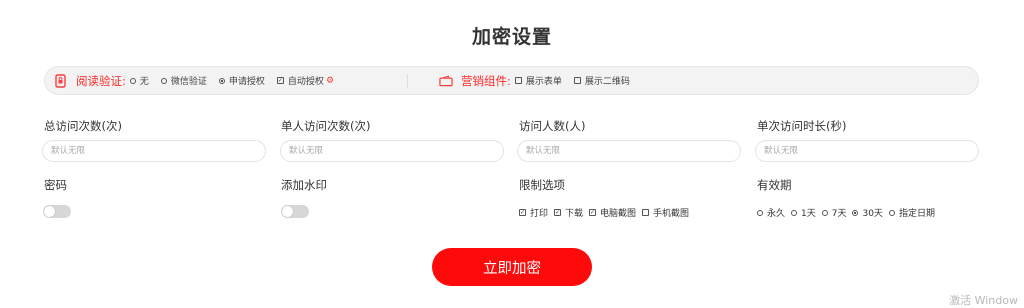 This screenshot has width=1024, height=308. What do you see at coordinates (512, 267) in the screenshot?
I see `encrypt-now-button: 立即加密` at bounding box center [512, 267].